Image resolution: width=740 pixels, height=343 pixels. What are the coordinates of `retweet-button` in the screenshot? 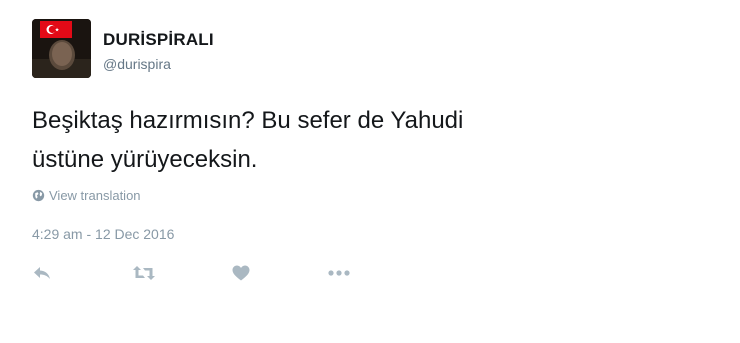 It's located at (144, 273).